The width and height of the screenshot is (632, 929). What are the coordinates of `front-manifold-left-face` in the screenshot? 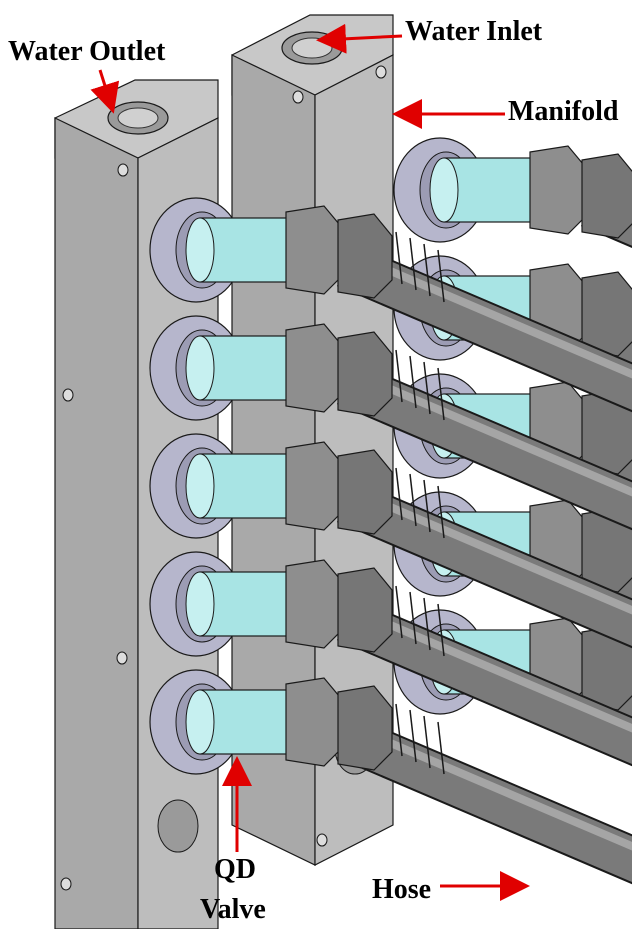 It's located at (96, 523).